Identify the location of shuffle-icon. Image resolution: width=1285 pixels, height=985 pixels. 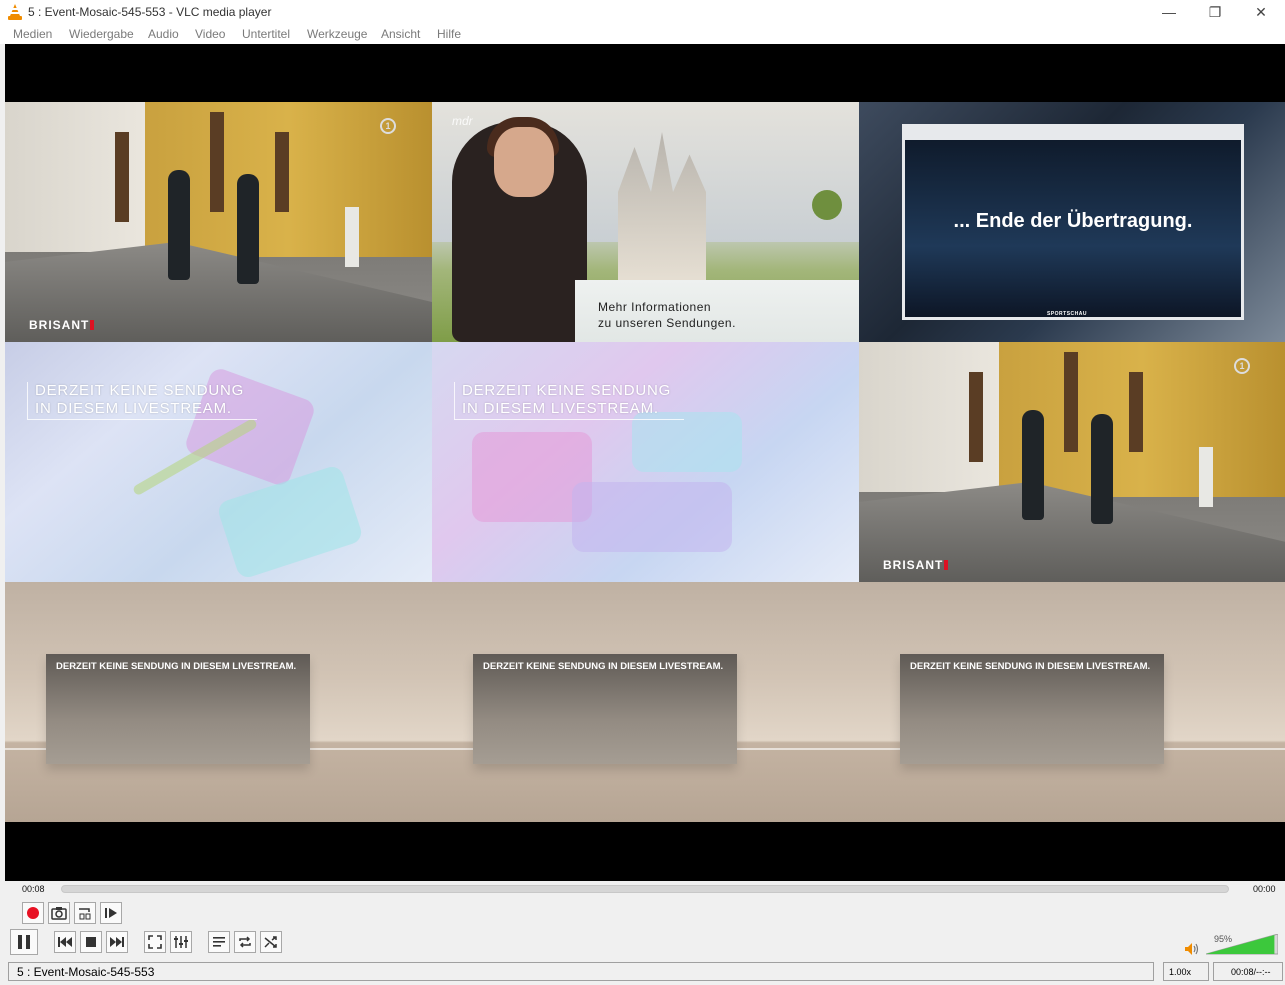
(270, 942).